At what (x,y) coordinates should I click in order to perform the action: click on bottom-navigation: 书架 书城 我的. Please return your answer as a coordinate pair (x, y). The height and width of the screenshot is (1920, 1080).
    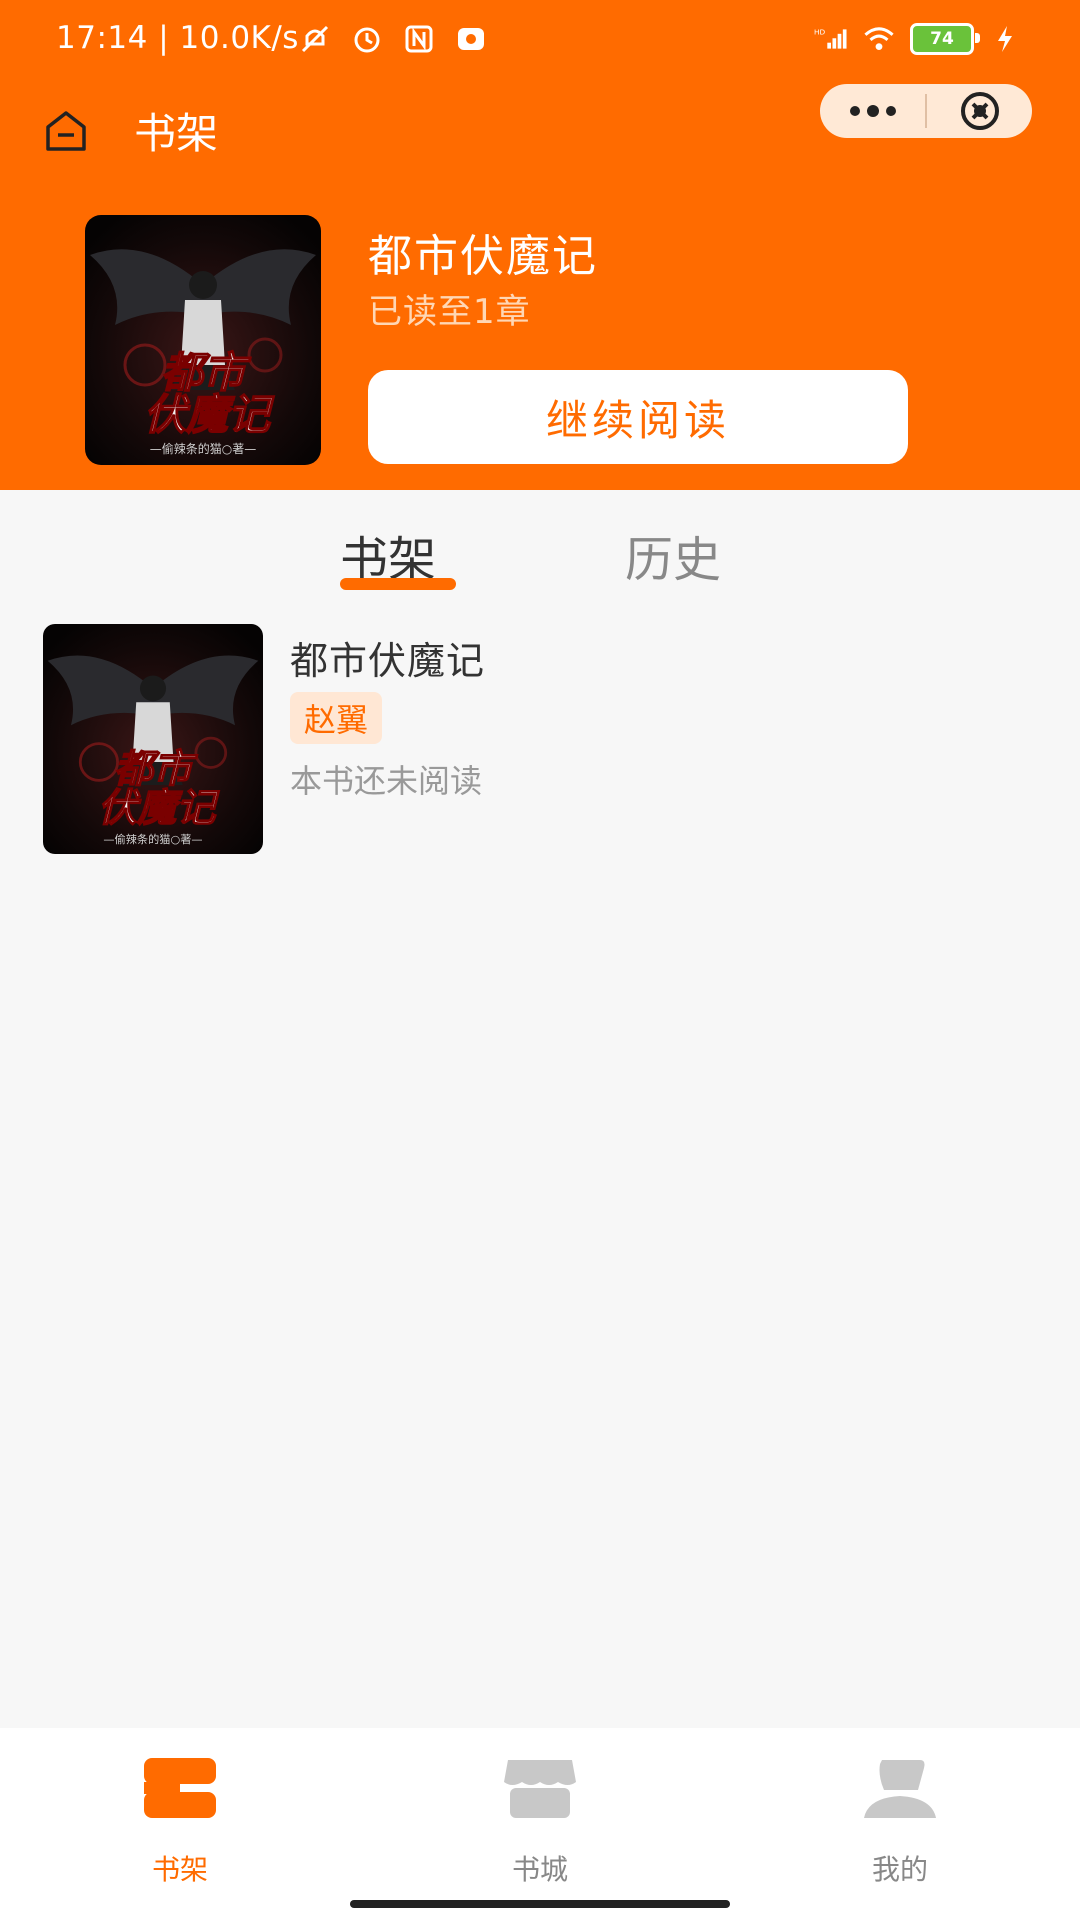
    Looking at the image, I should click on (540, 1824).